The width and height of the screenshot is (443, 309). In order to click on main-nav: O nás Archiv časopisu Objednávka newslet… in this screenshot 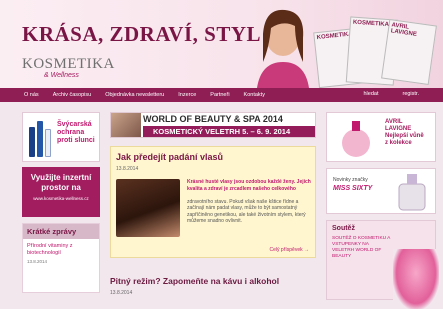, I will do `click(221, 95)`.